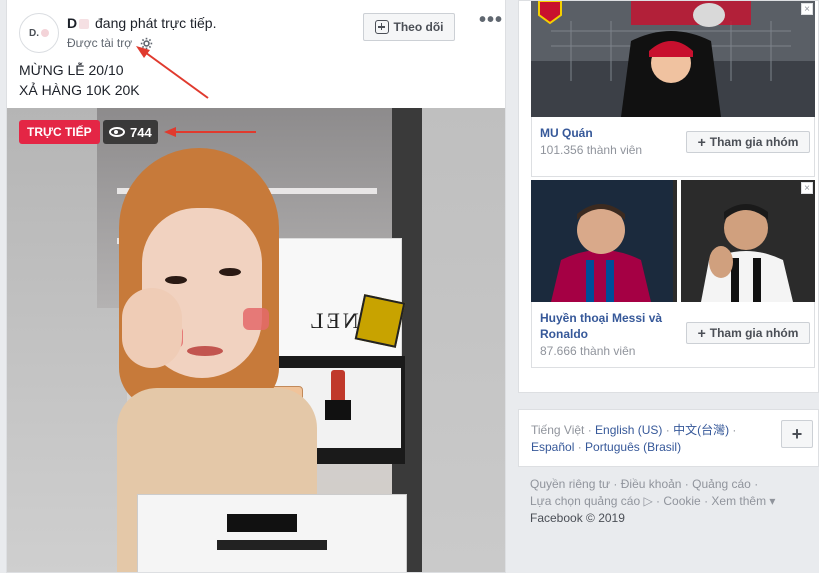 Image resolution: width=819 pixels, height=573 pixels. I want to click on page-name-redacted, so click(84, 24).